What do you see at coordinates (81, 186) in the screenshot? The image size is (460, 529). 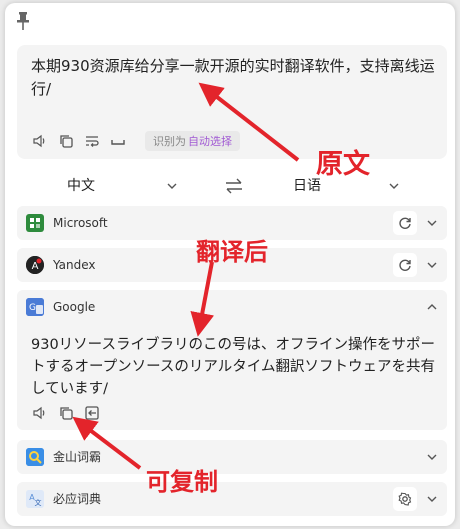 I see `source-language-select: 中文` at bounding box center [81, 186].